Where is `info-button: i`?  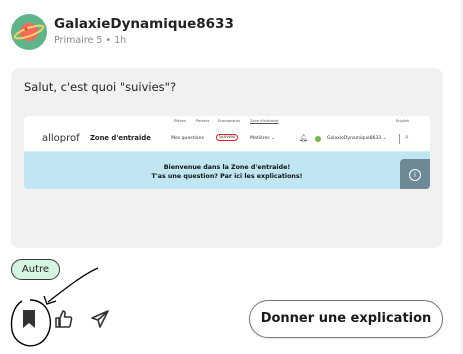 info-button: i is located at coordinates (415, 174).